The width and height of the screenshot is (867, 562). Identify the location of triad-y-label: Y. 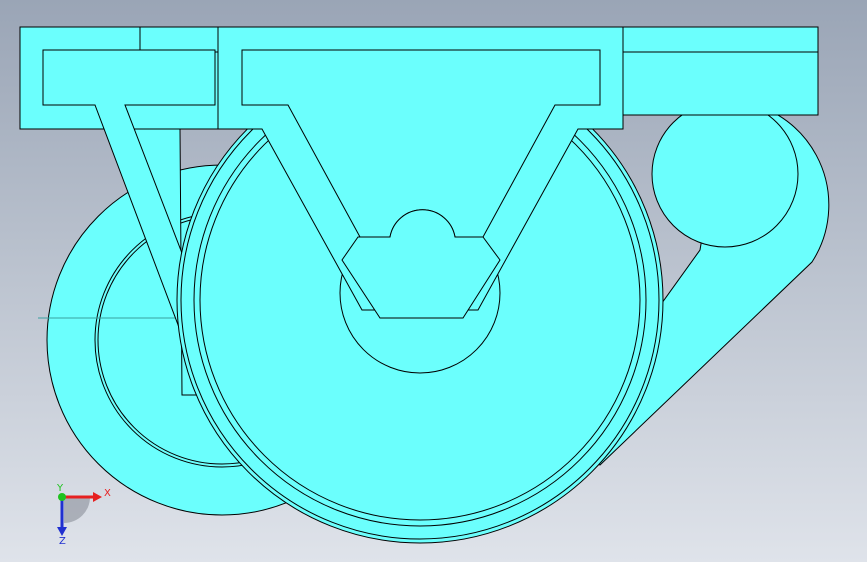
(60, 488).